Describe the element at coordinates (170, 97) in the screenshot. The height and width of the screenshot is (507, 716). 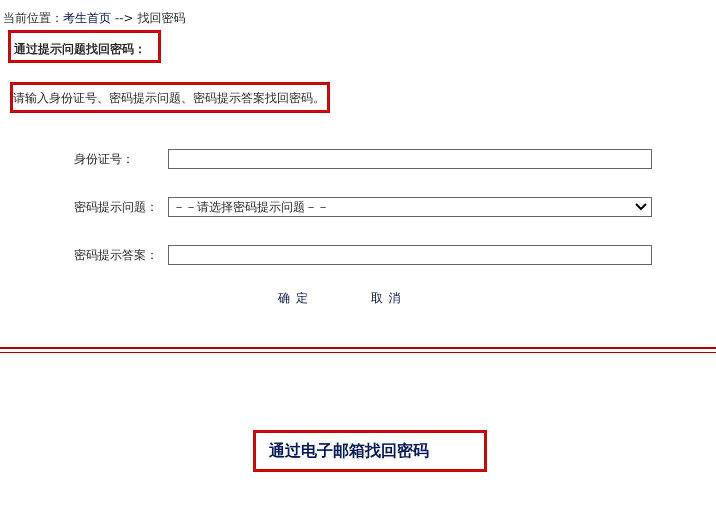
I see `instruction-text: 请输入身份证号、密码提示问题、密码提示答案找回密码。` at that location.